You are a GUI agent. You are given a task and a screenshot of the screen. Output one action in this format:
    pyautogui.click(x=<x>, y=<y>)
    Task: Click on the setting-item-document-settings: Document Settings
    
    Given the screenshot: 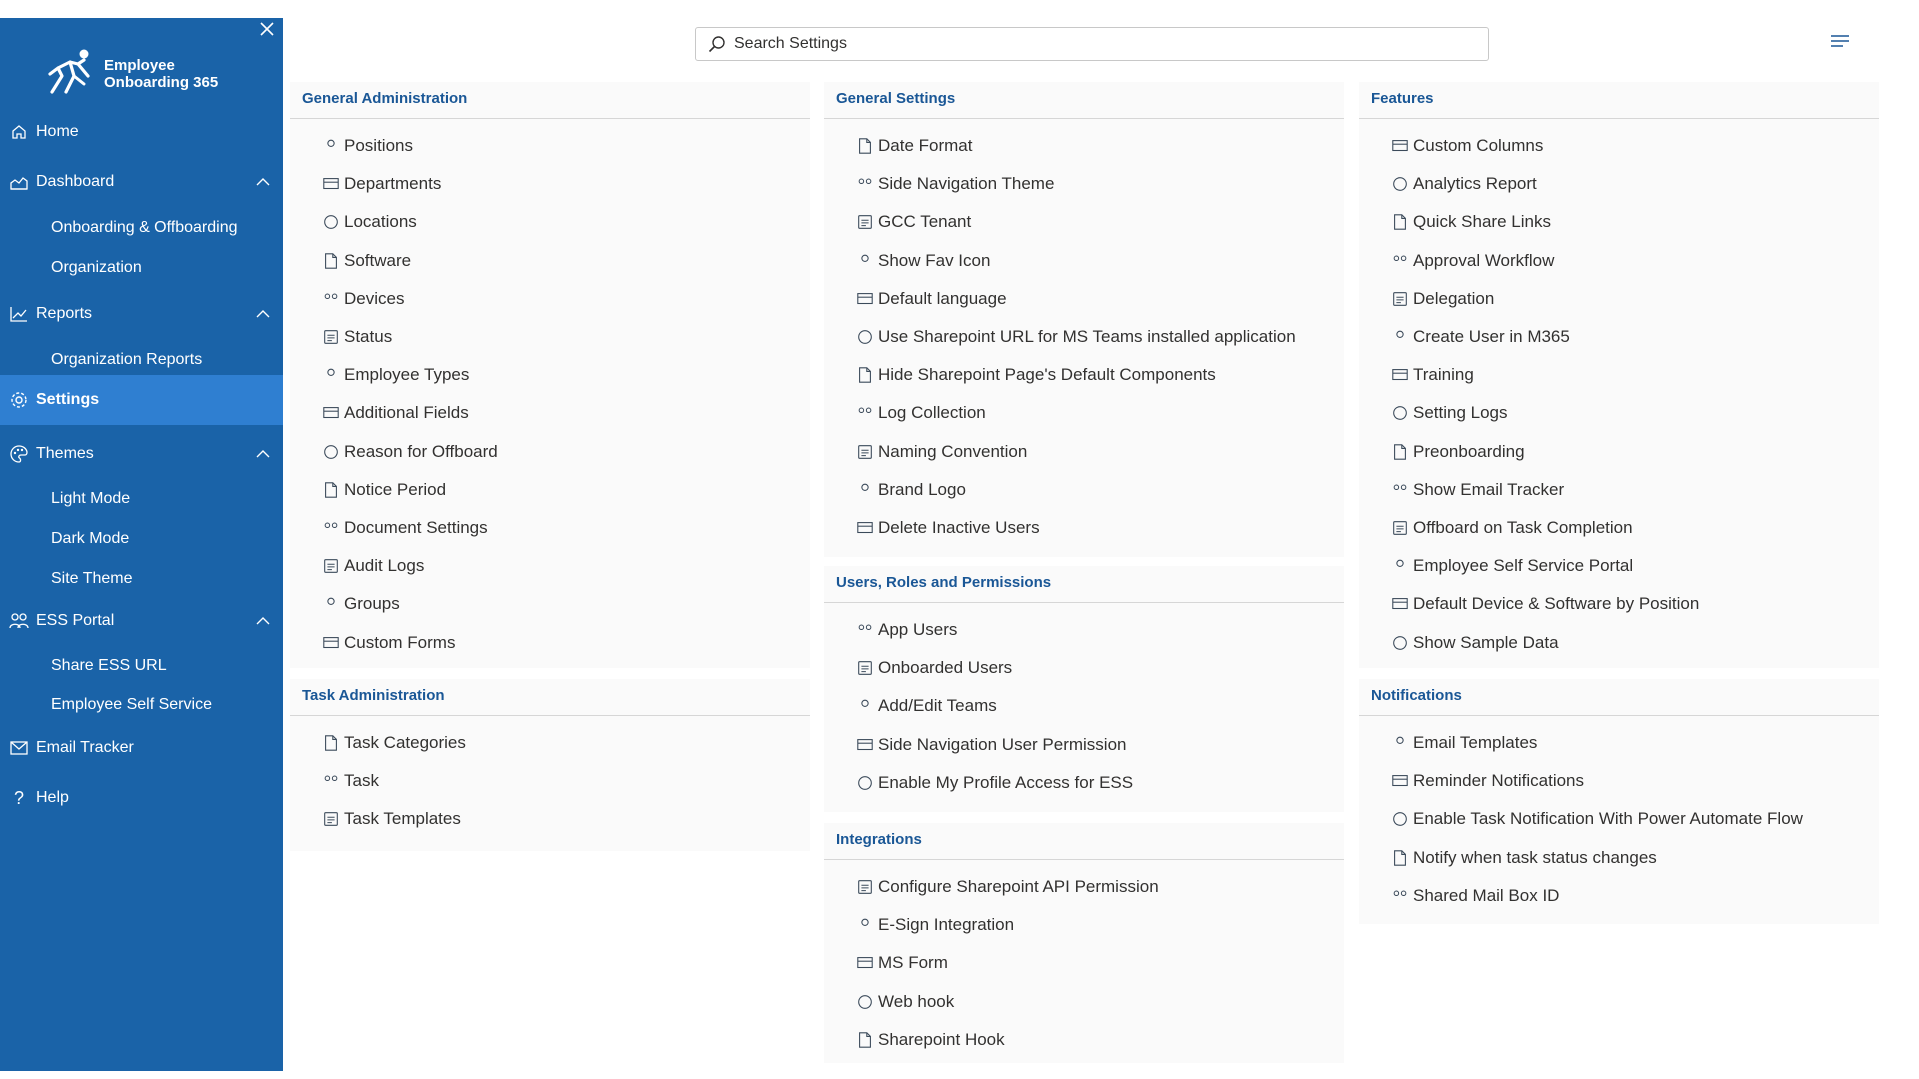 What is the action you would take?
    pyautogui.click(x=404, y=528)
    